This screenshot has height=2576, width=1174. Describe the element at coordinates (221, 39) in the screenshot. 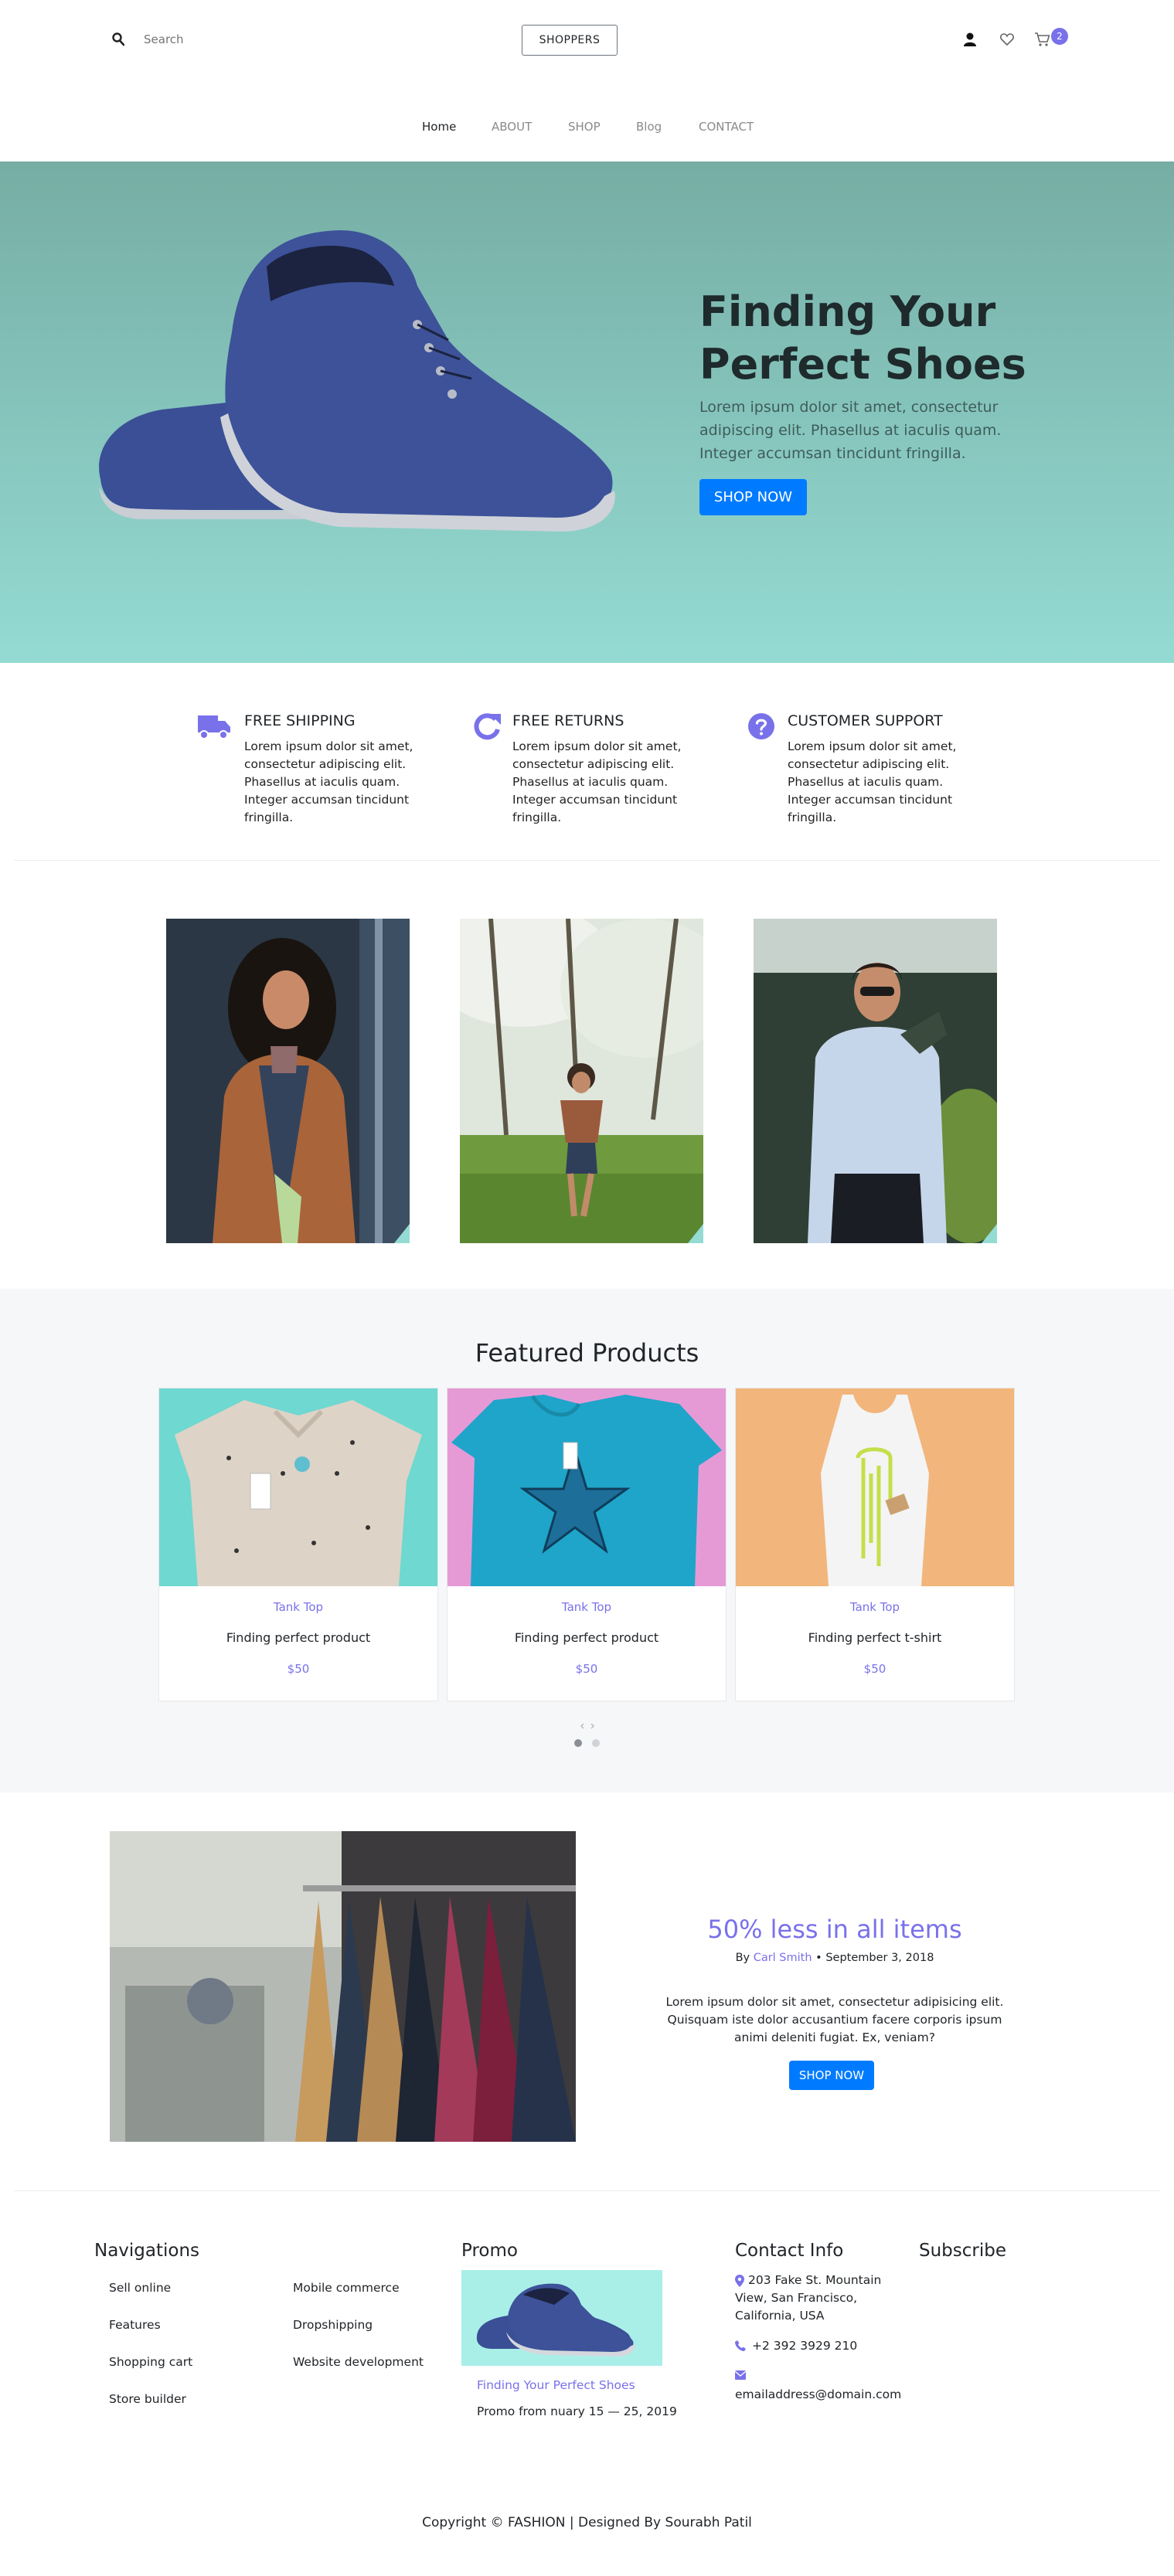

I see `search-input` at that location.